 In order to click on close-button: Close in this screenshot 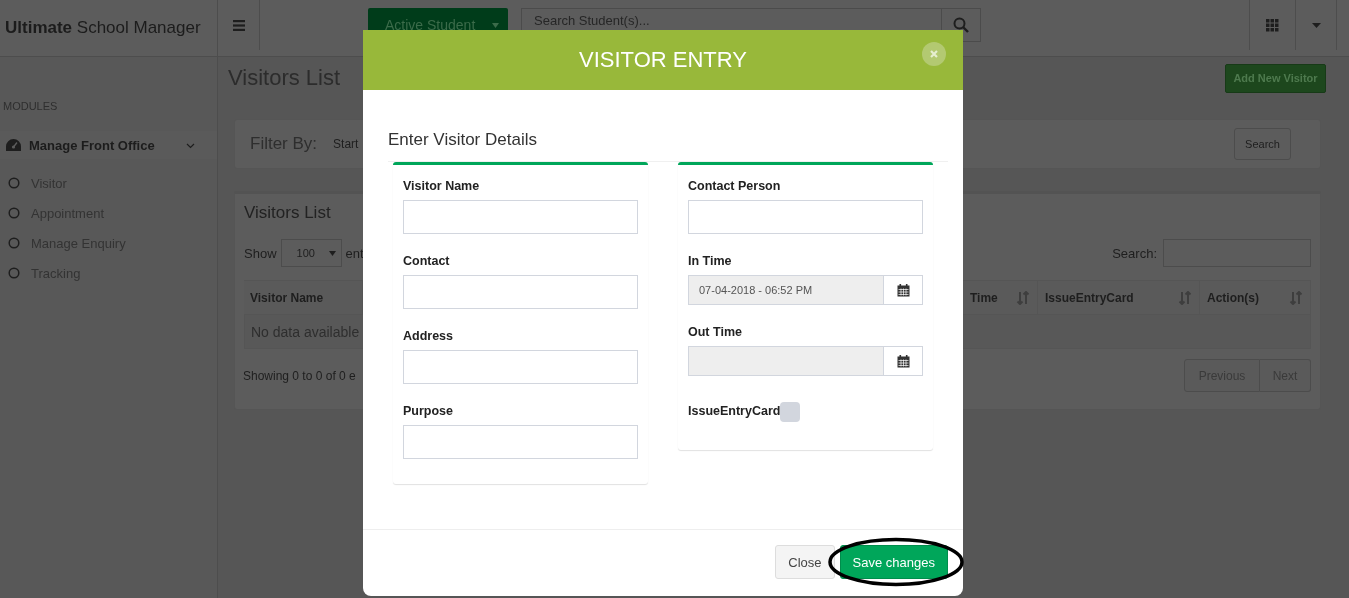, I will do `click(805, 562)`.